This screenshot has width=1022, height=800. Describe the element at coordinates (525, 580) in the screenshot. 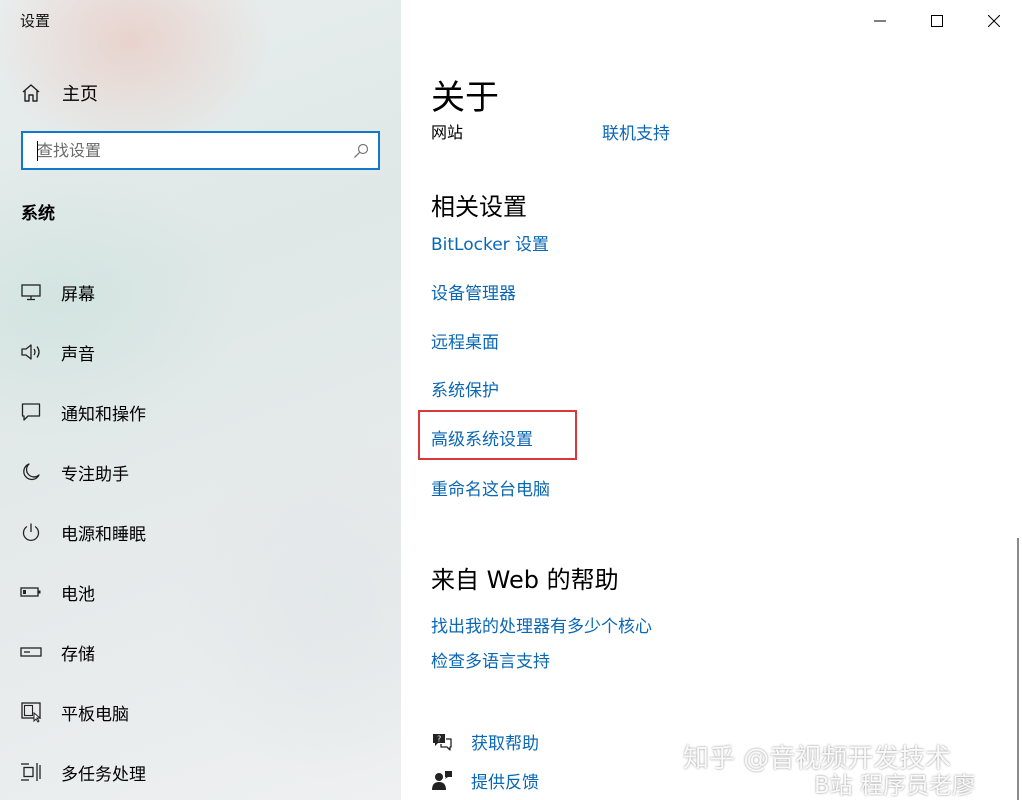

I see `web-help-title: 来自 Web 的帮助` at that location.